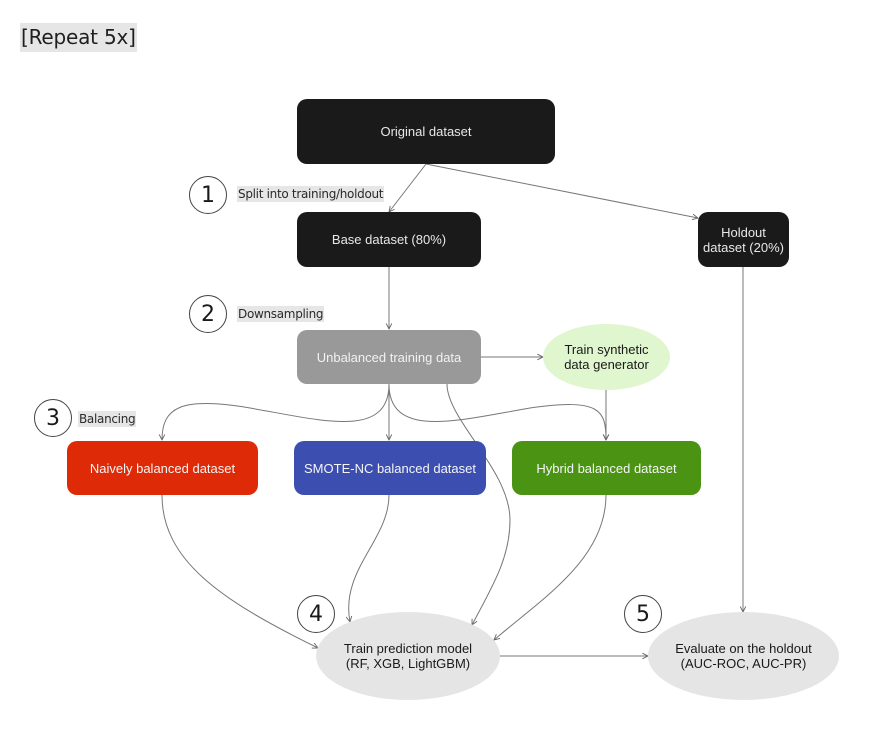  I want to click on evaluate-holdout-label-line1: Evaluate on the holdout, so click(743, 648).